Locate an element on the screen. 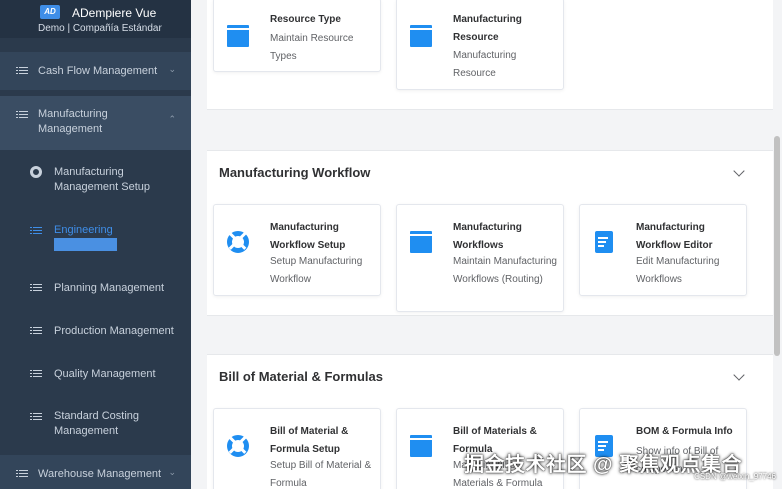 The height and width of the screenshot is (489, 782). sidebar-item-planning-management: Planning Management is located at coordinates (95, 290).